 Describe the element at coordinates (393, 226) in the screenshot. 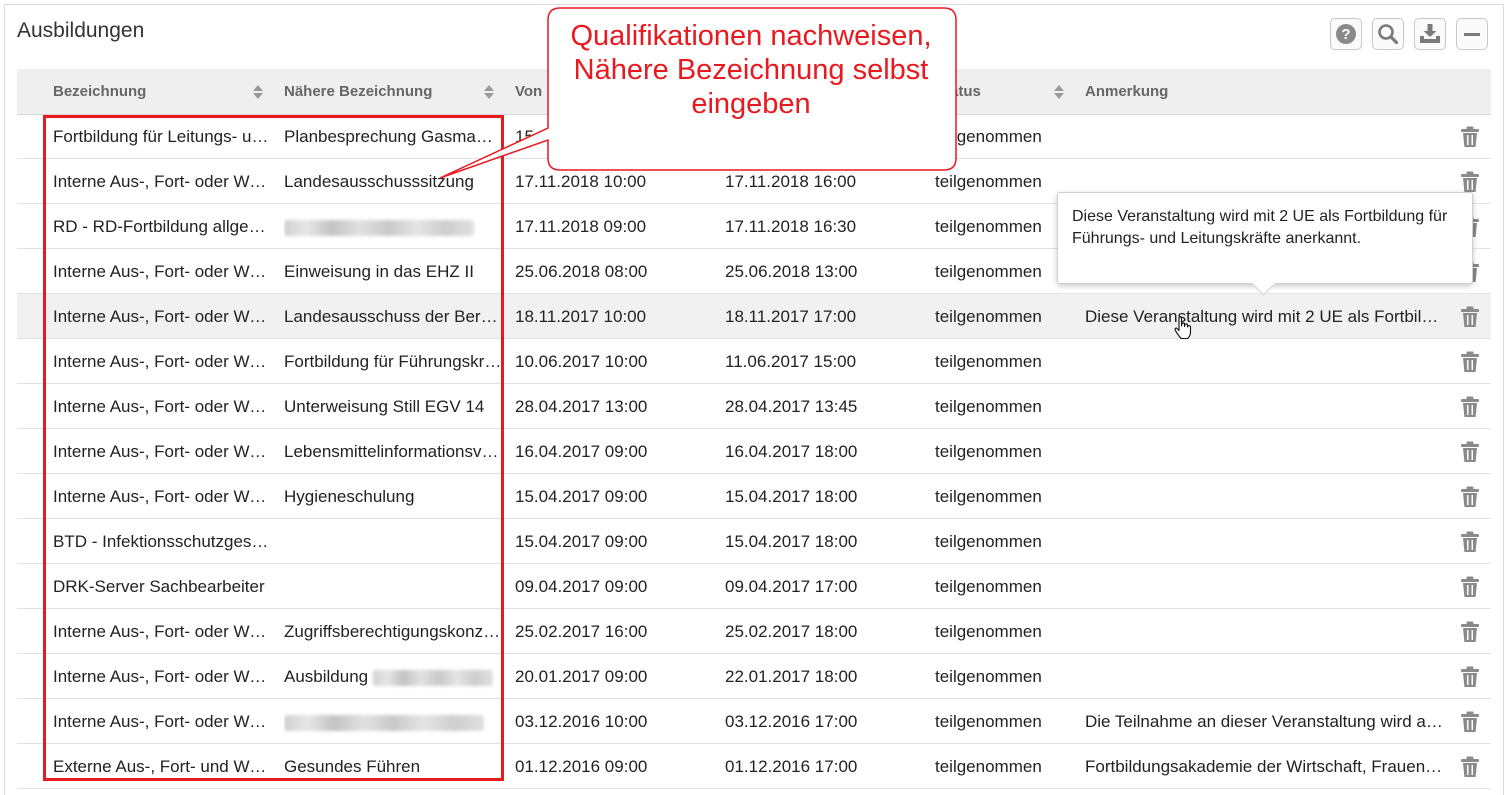

I see `cell-naehere-bezeichnung-redacted` at that location.